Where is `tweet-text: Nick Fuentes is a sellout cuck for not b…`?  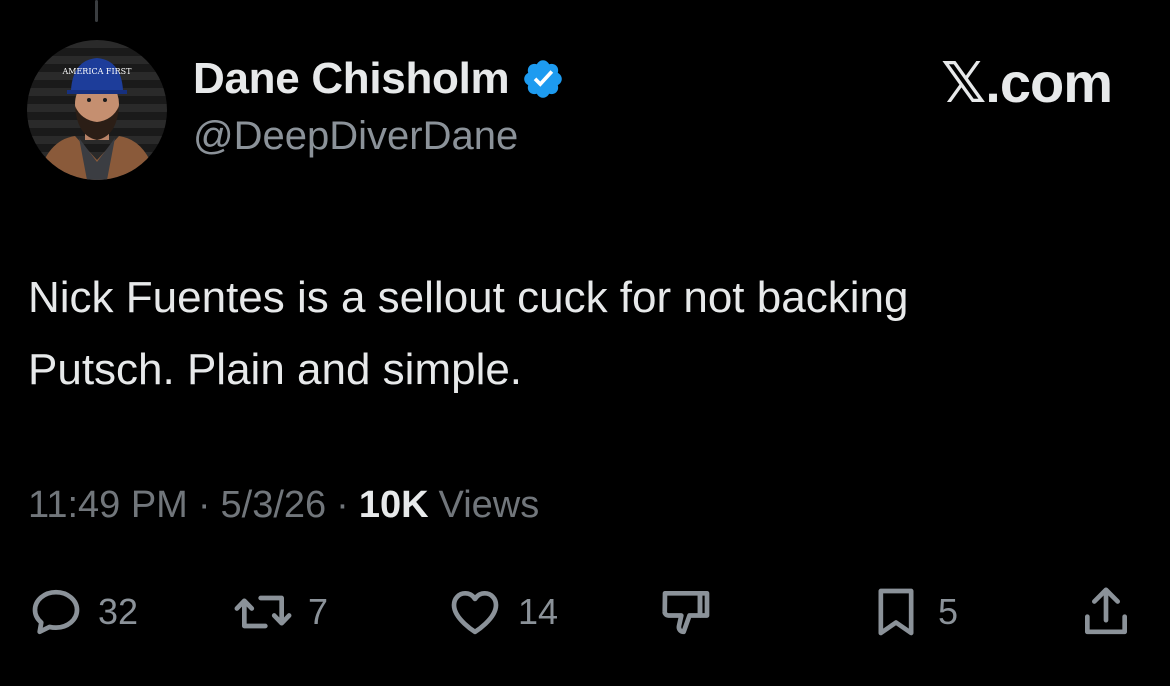
tweet-text: Nick Fuentes is a sellout cuck for not b… is located at coordinates (468, 333).